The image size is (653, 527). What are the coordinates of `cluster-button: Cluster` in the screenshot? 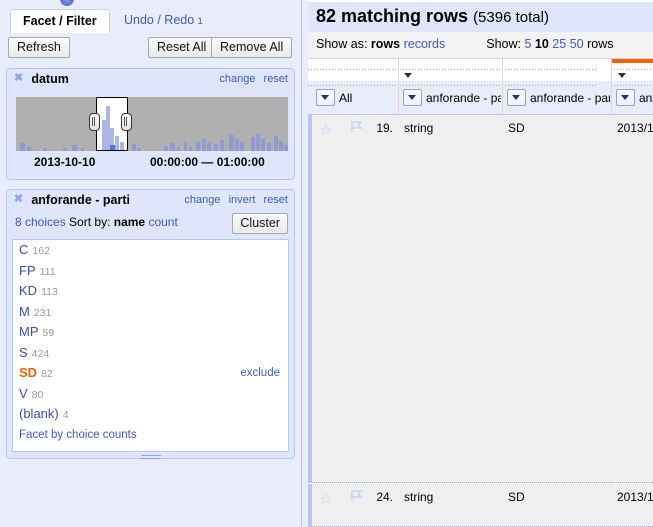 It's located at (260, 223).